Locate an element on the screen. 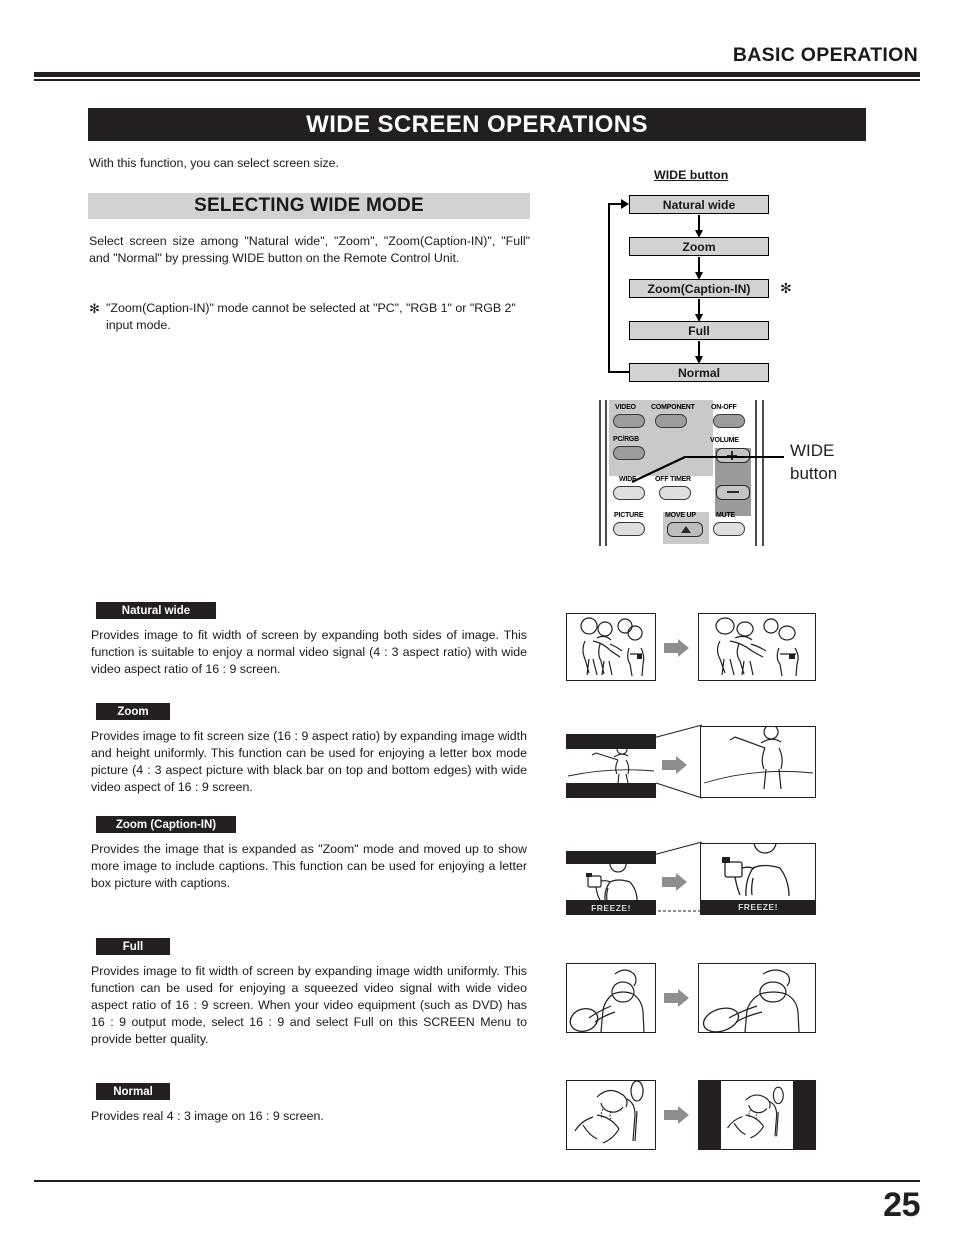  remote-button-video is located at coordinates (629, 421).